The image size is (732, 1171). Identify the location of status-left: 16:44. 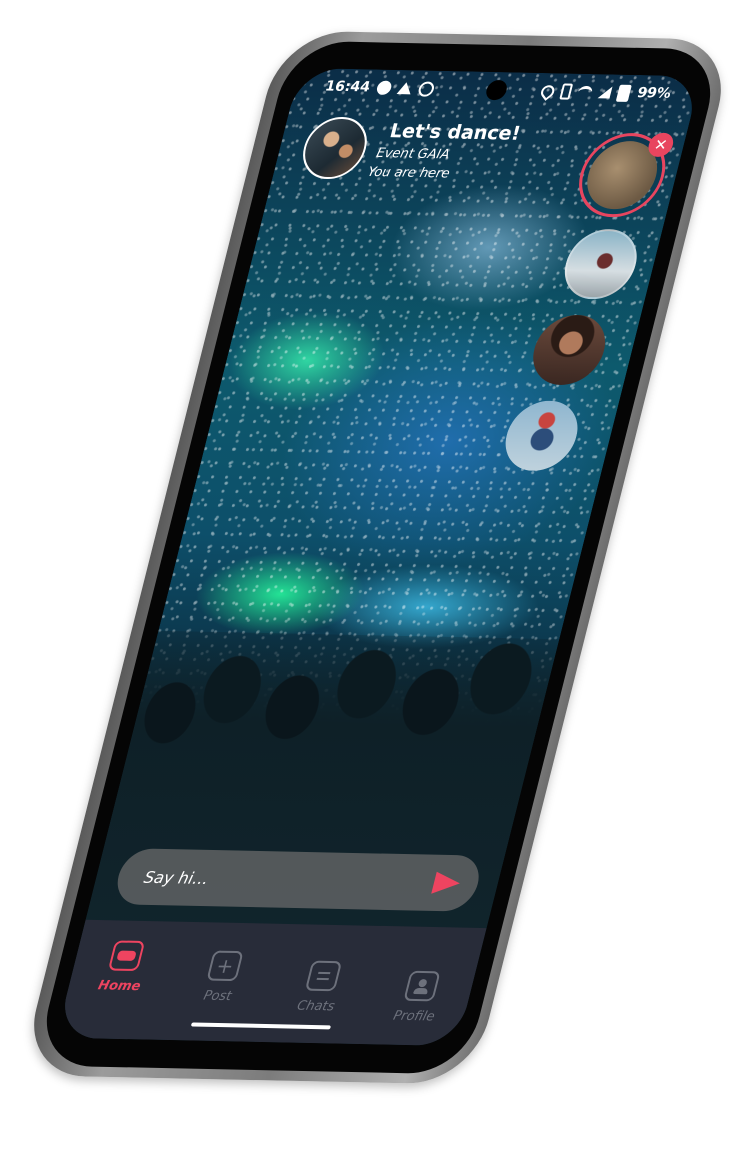
(379, 87).